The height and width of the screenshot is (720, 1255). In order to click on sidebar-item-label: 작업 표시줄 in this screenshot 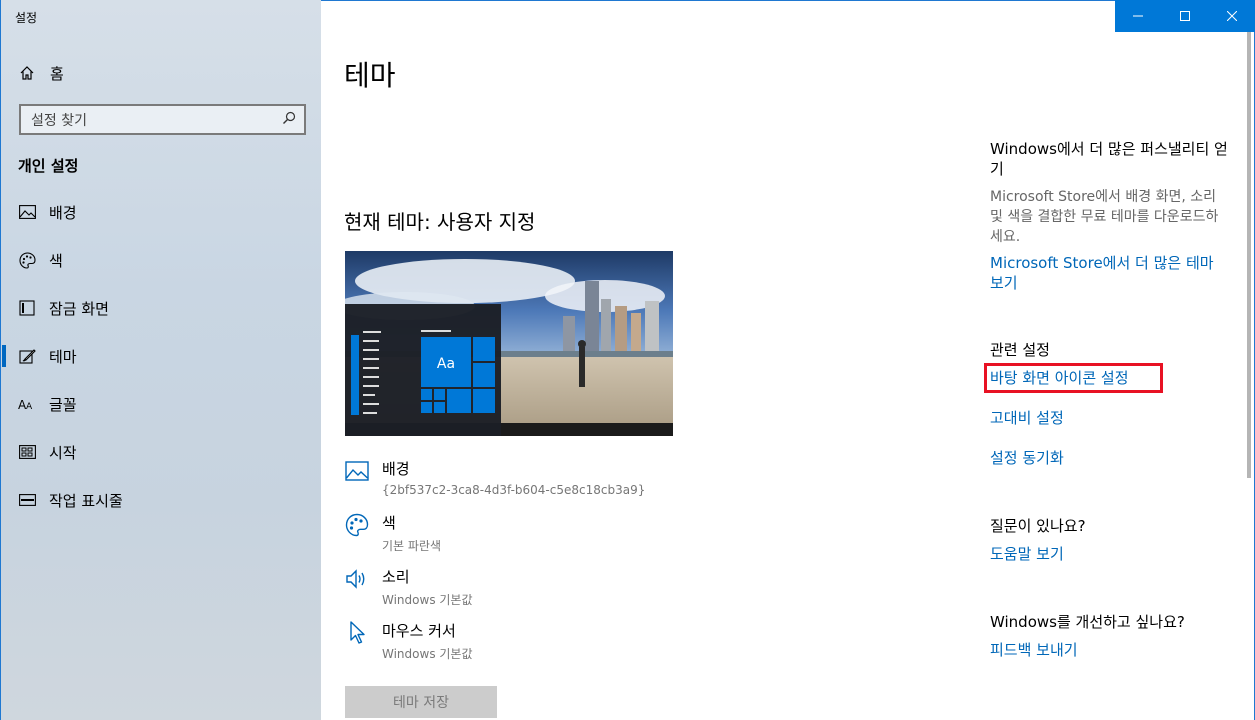, I will do `click(86, 500)`.